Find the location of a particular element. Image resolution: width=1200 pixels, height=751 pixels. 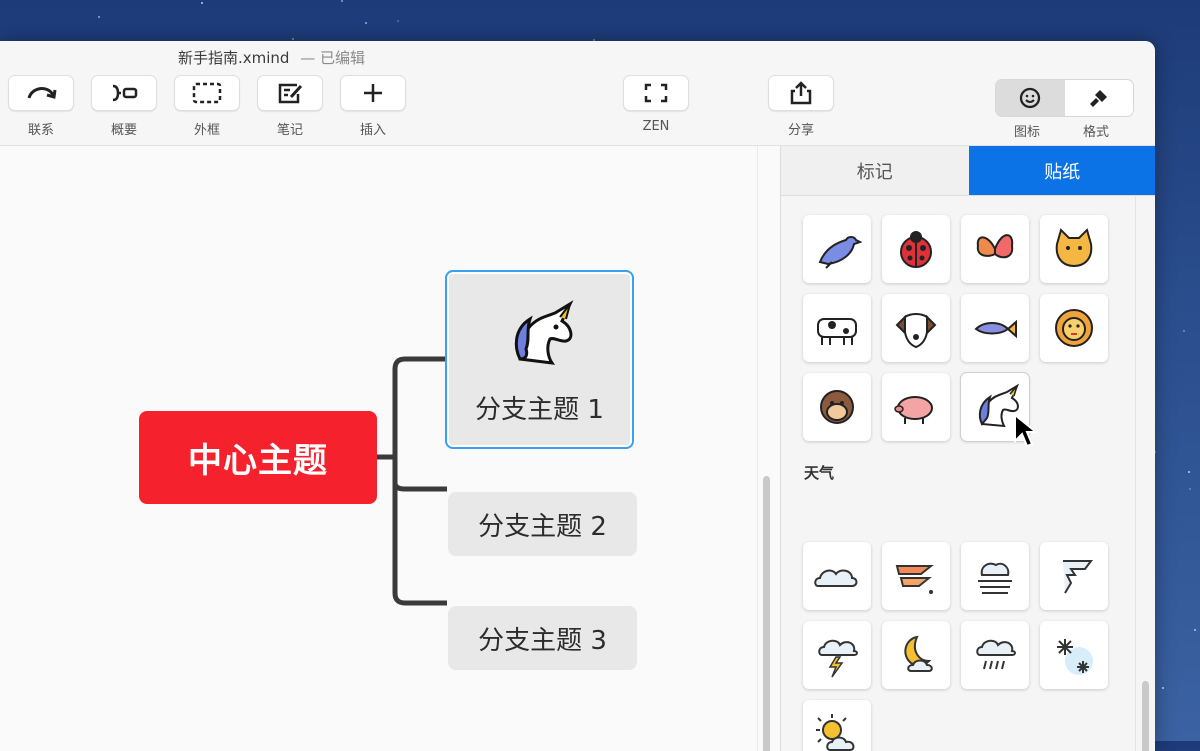

sticker-cat is located at coordinates (1074, 249).